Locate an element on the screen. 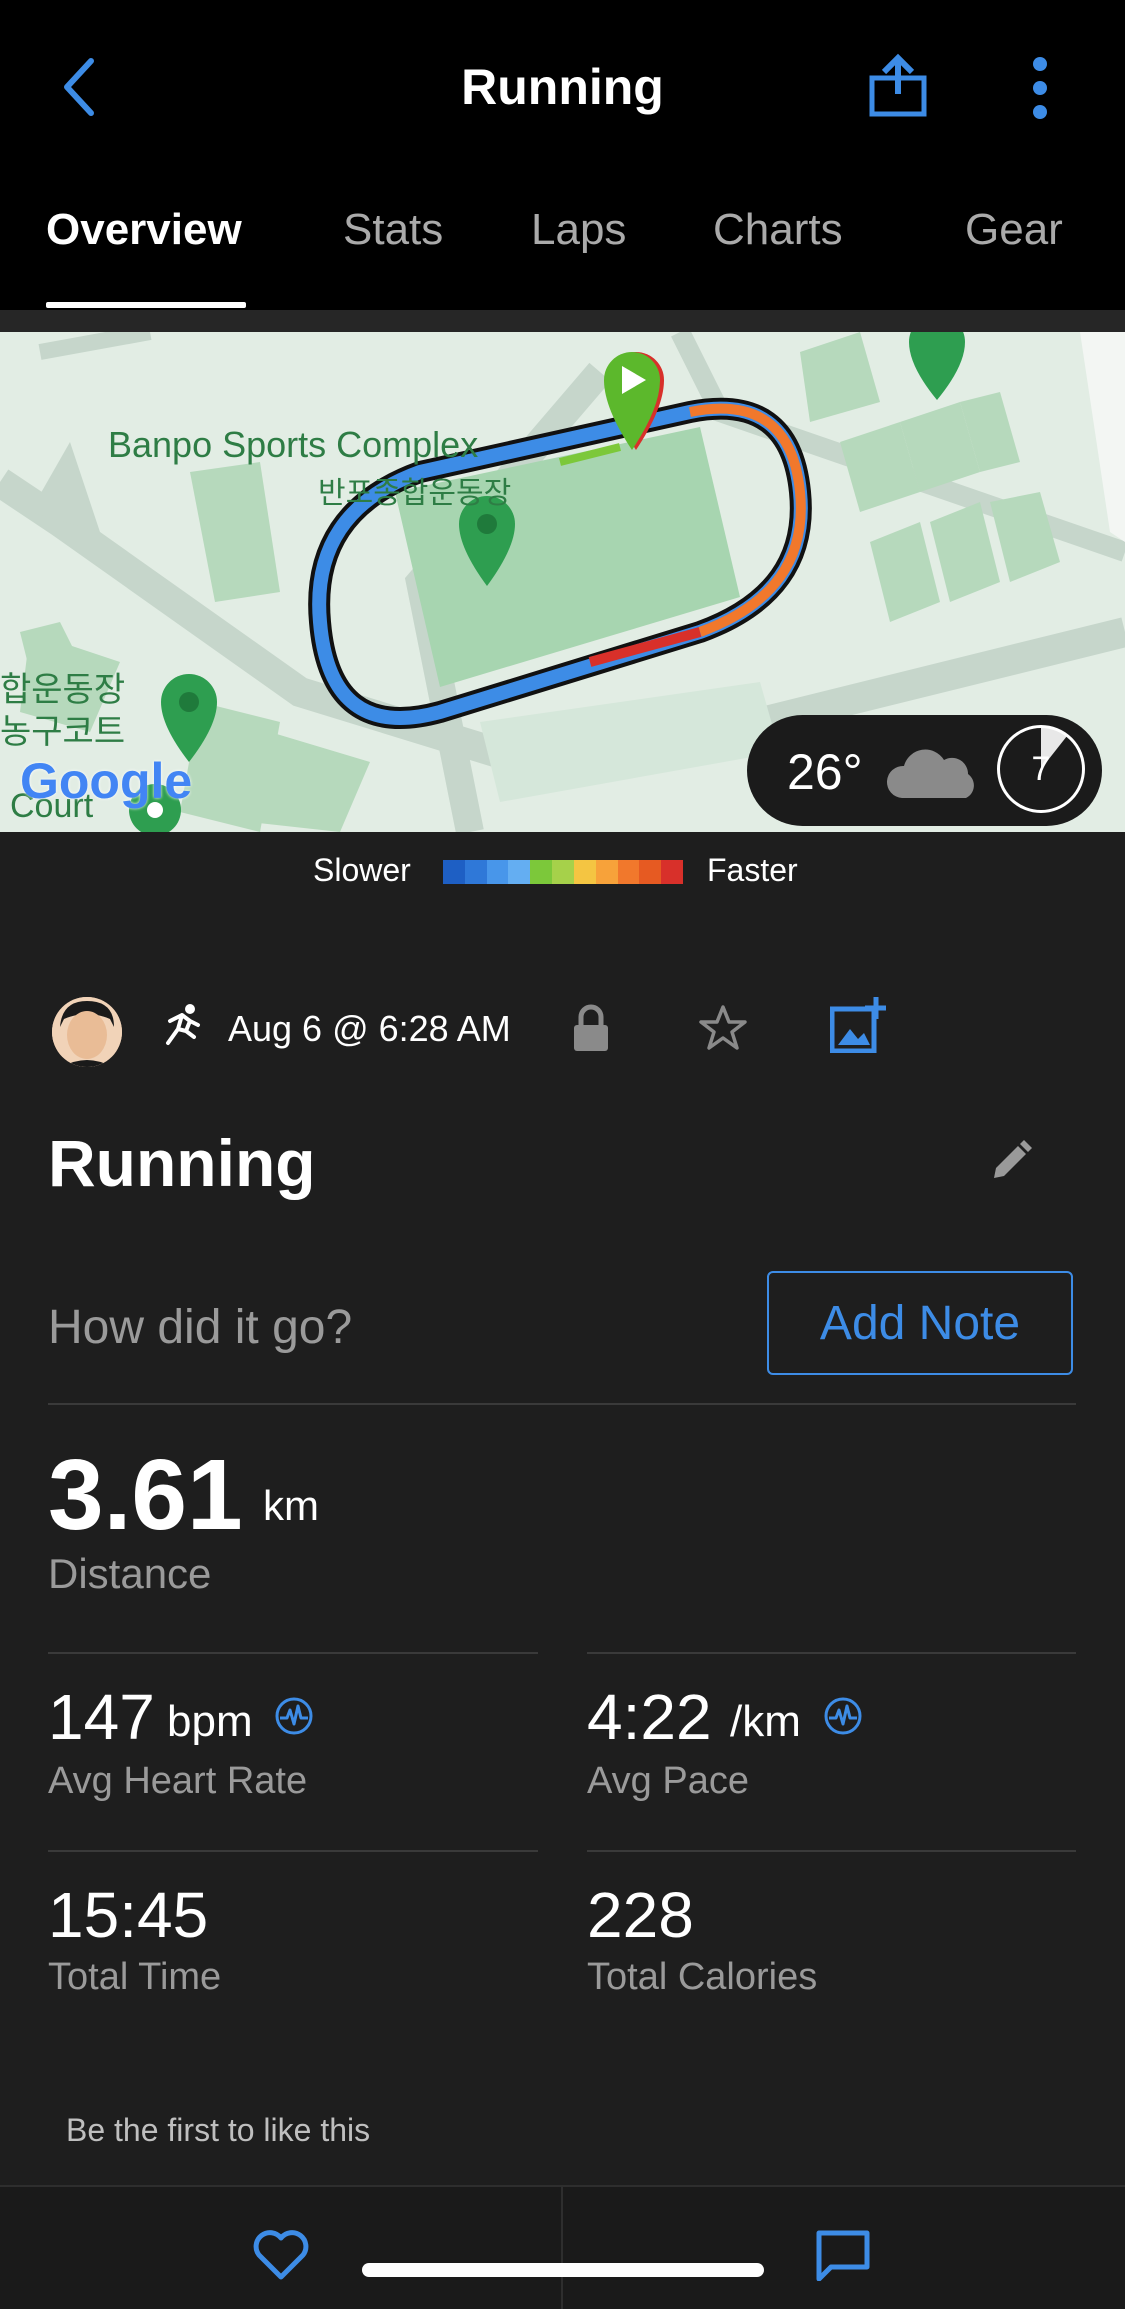  tab-gear: Gear is located at coordinates (1014, 230).